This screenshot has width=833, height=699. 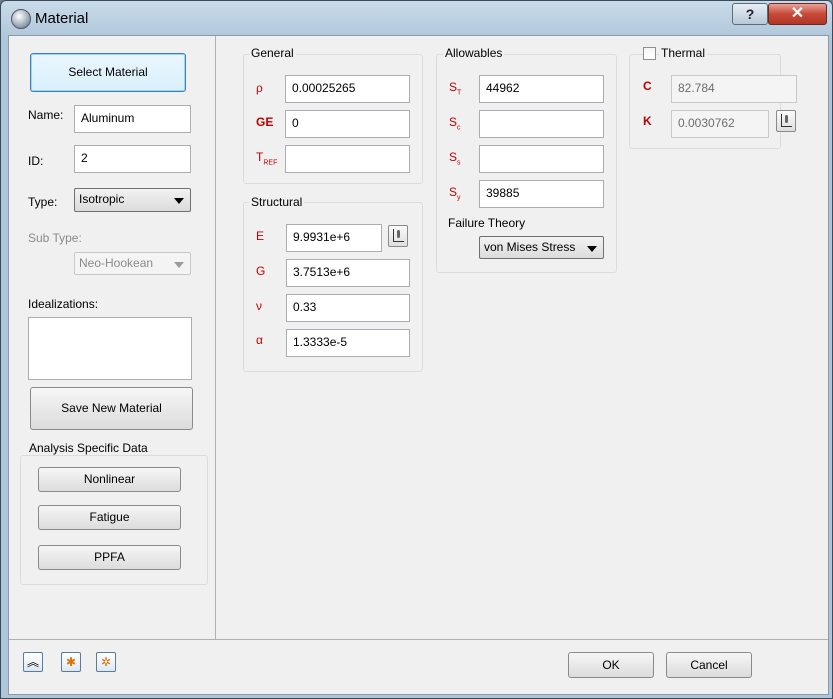 What do you see at coordinates (215, 337) in the screenshot?
I see `vertical-divider` at bounding box center [215, 337].